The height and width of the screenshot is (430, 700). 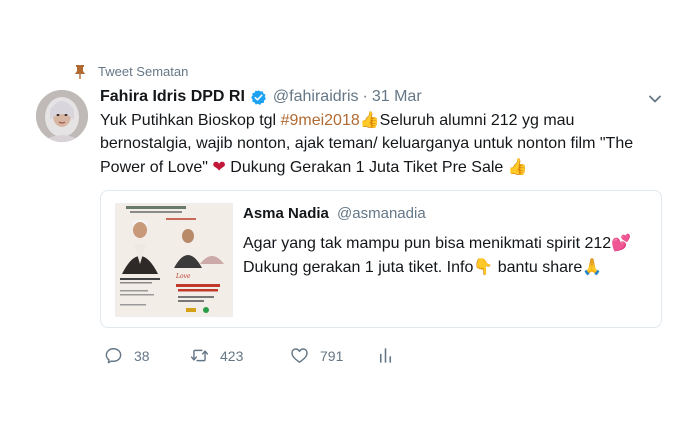 What do you see at coordinates (366, 167) in the screenshot?
I see `tweet-text-part3: Dukung Gerakan 1 Juta Tiket Pre Sale` at bounding box center [366, 167].